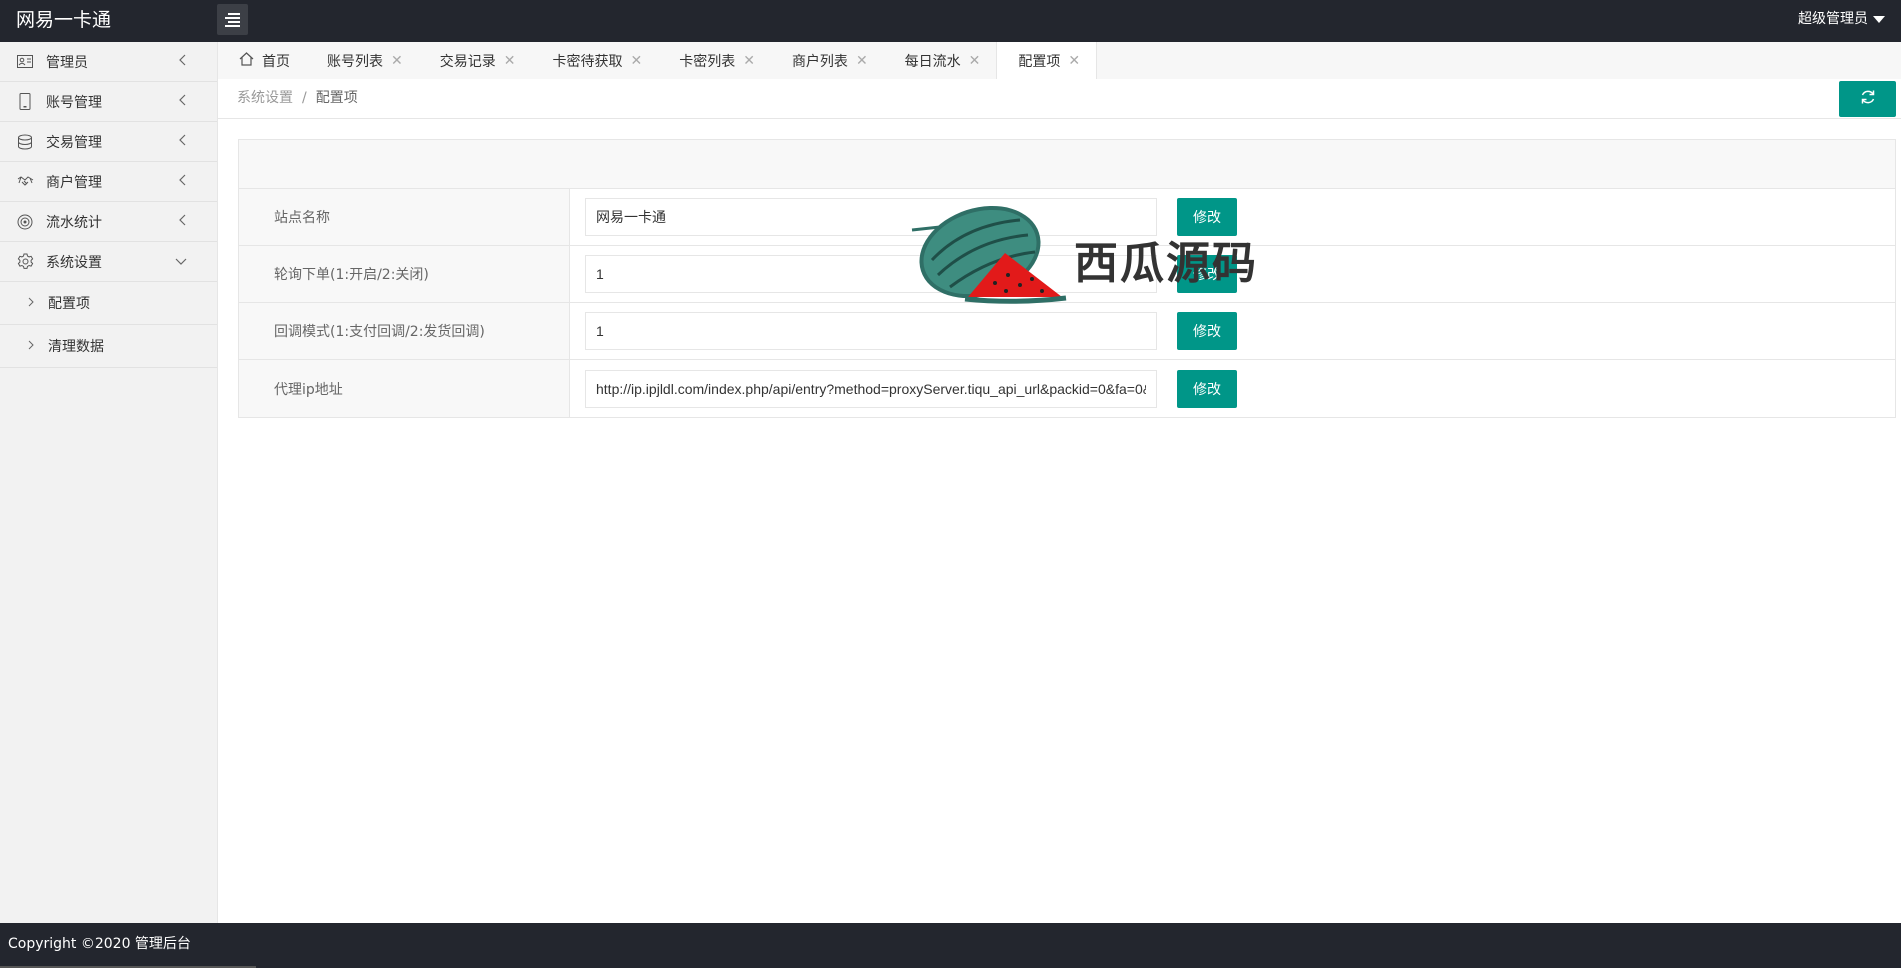 This screenshot has width=1901, height=968. I want to click on tab-card-pending: 卡密待获取 ✕, so click(594, 60).